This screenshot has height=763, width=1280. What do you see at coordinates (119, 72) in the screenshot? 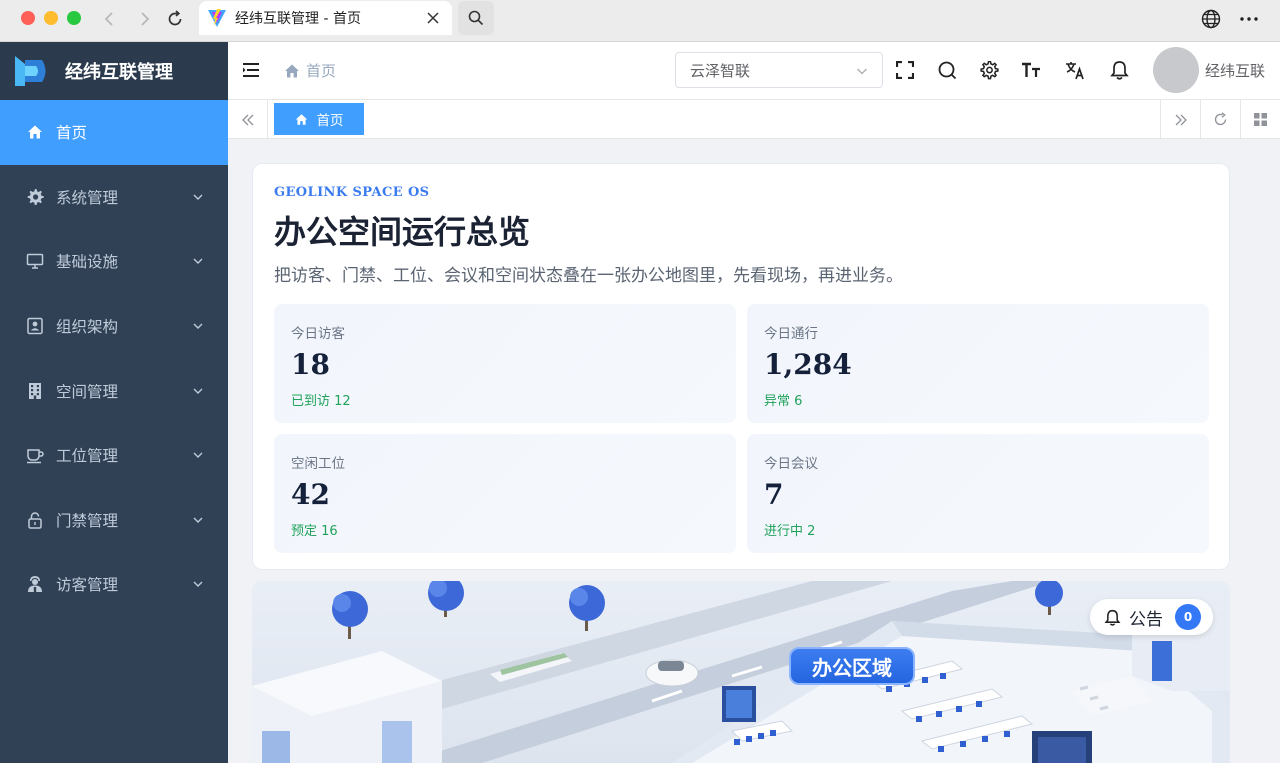
I see `brand-name: 经纬互联管理` at bounding box center [119, 72].